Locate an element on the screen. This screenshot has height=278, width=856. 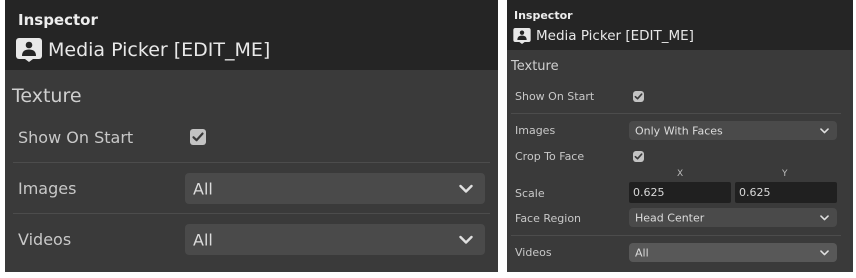
face-region-dropdown: Head Center is located at coordinates (733, 217).